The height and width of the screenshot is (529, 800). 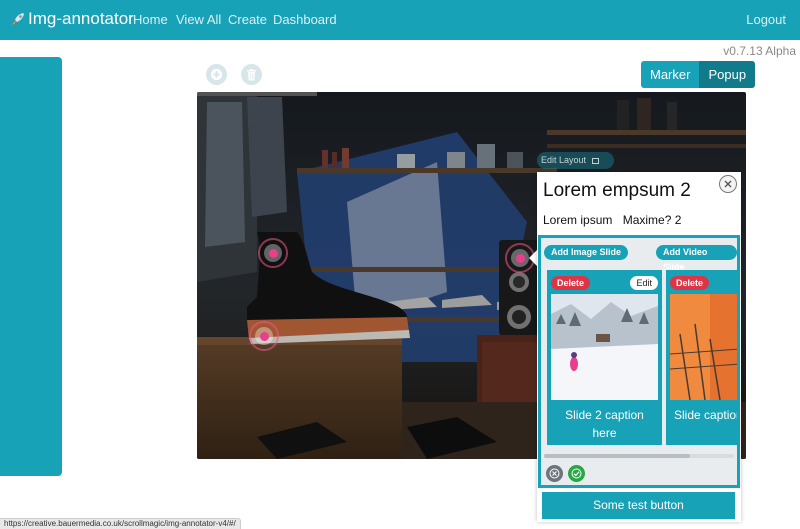 What do you see at coordinates (727, 74) in the screenshot?
I see `popup-mode-button: Popup` at bounding box center [727, 74].